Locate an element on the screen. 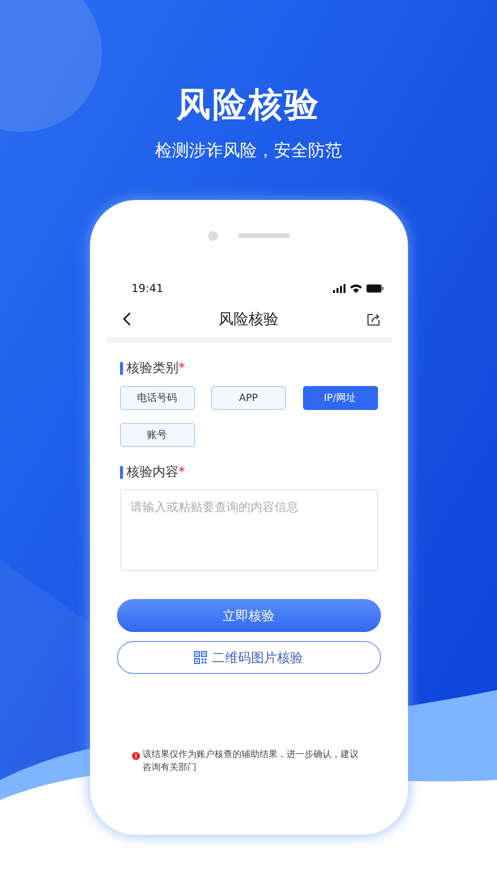 Image resolution: width=497 pixels, height=883 pixels. camera-icon is located at coordinates (213, 235).